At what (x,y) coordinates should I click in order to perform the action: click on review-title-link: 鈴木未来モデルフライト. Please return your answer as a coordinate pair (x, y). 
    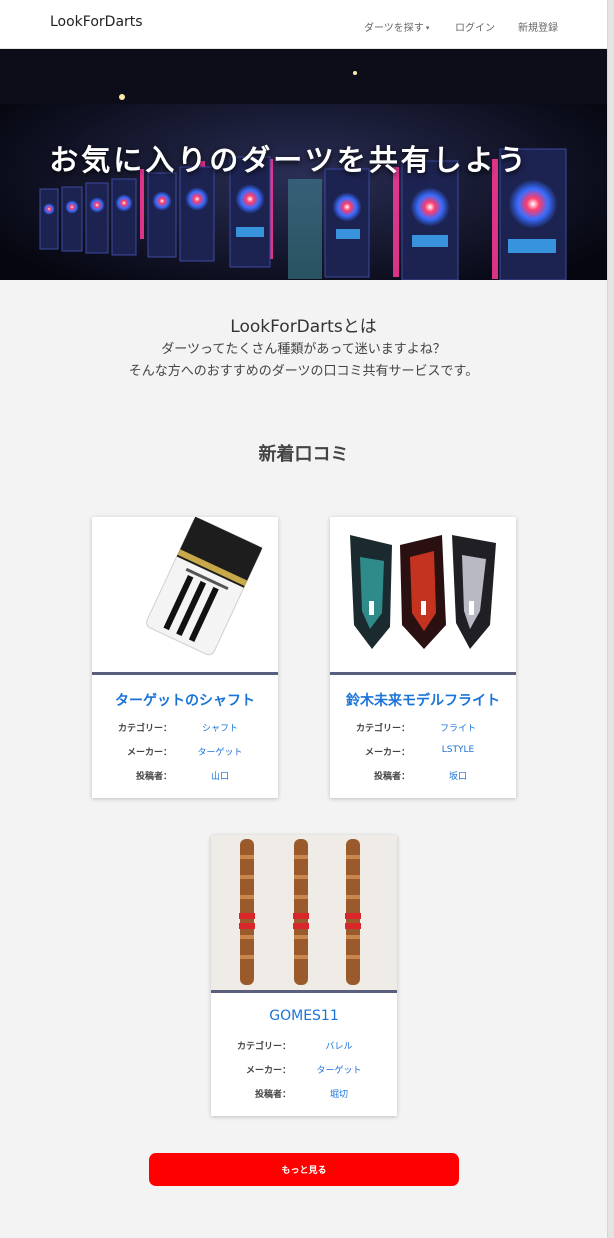
    Looking at the image, I should click on (423, 700).